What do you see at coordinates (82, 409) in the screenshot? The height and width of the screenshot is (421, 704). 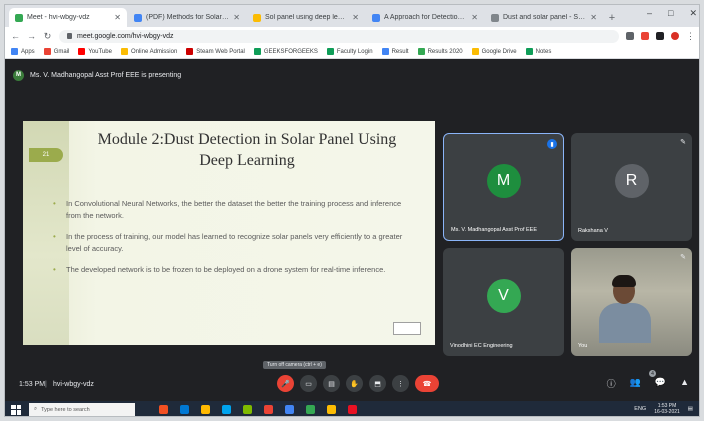 I see `taskbar-search-input: ⌕ Type here to search` at bounding box center [82, 409].